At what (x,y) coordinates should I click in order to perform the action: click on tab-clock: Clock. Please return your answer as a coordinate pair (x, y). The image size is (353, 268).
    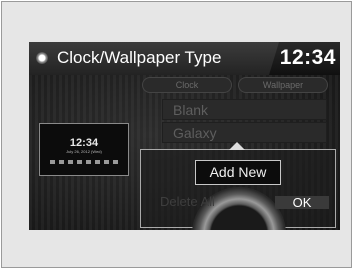
    Looking at the image, I should click on (187, 85).